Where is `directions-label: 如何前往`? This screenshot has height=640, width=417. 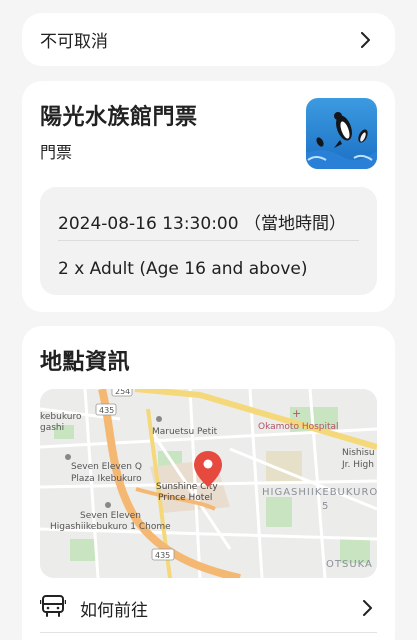 directions-label: 如何前往 is located at coordinates (114, 610).